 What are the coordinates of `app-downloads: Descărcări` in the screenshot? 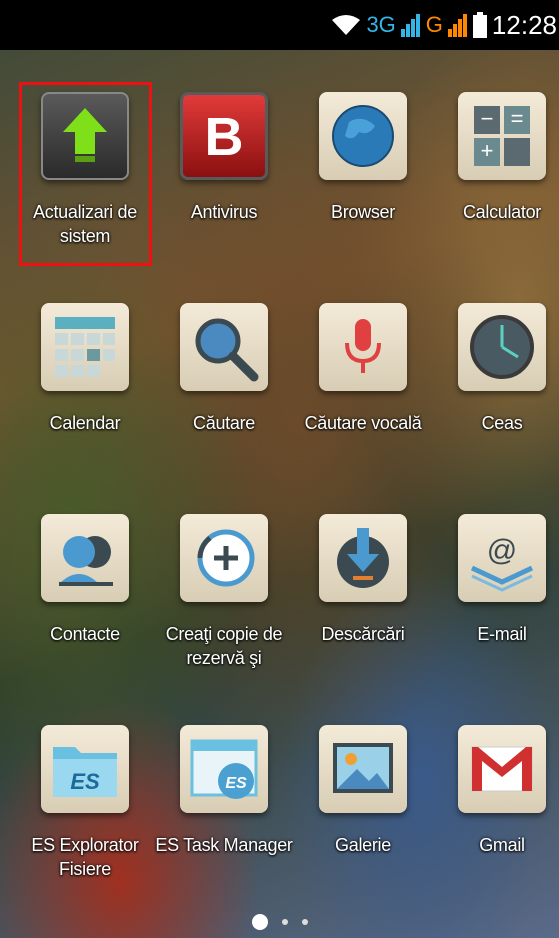 It's located at (363, 580).